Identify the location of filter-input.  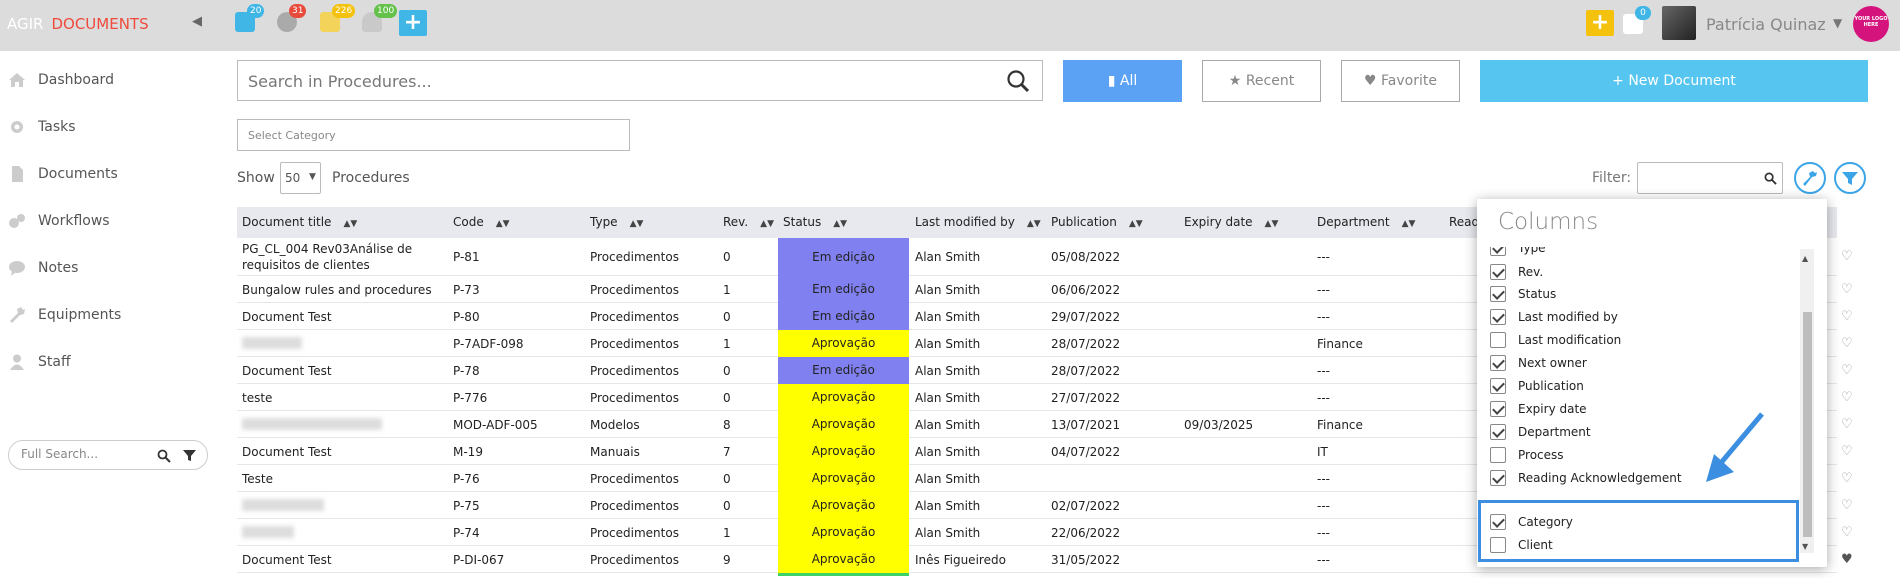
(1710, 178).